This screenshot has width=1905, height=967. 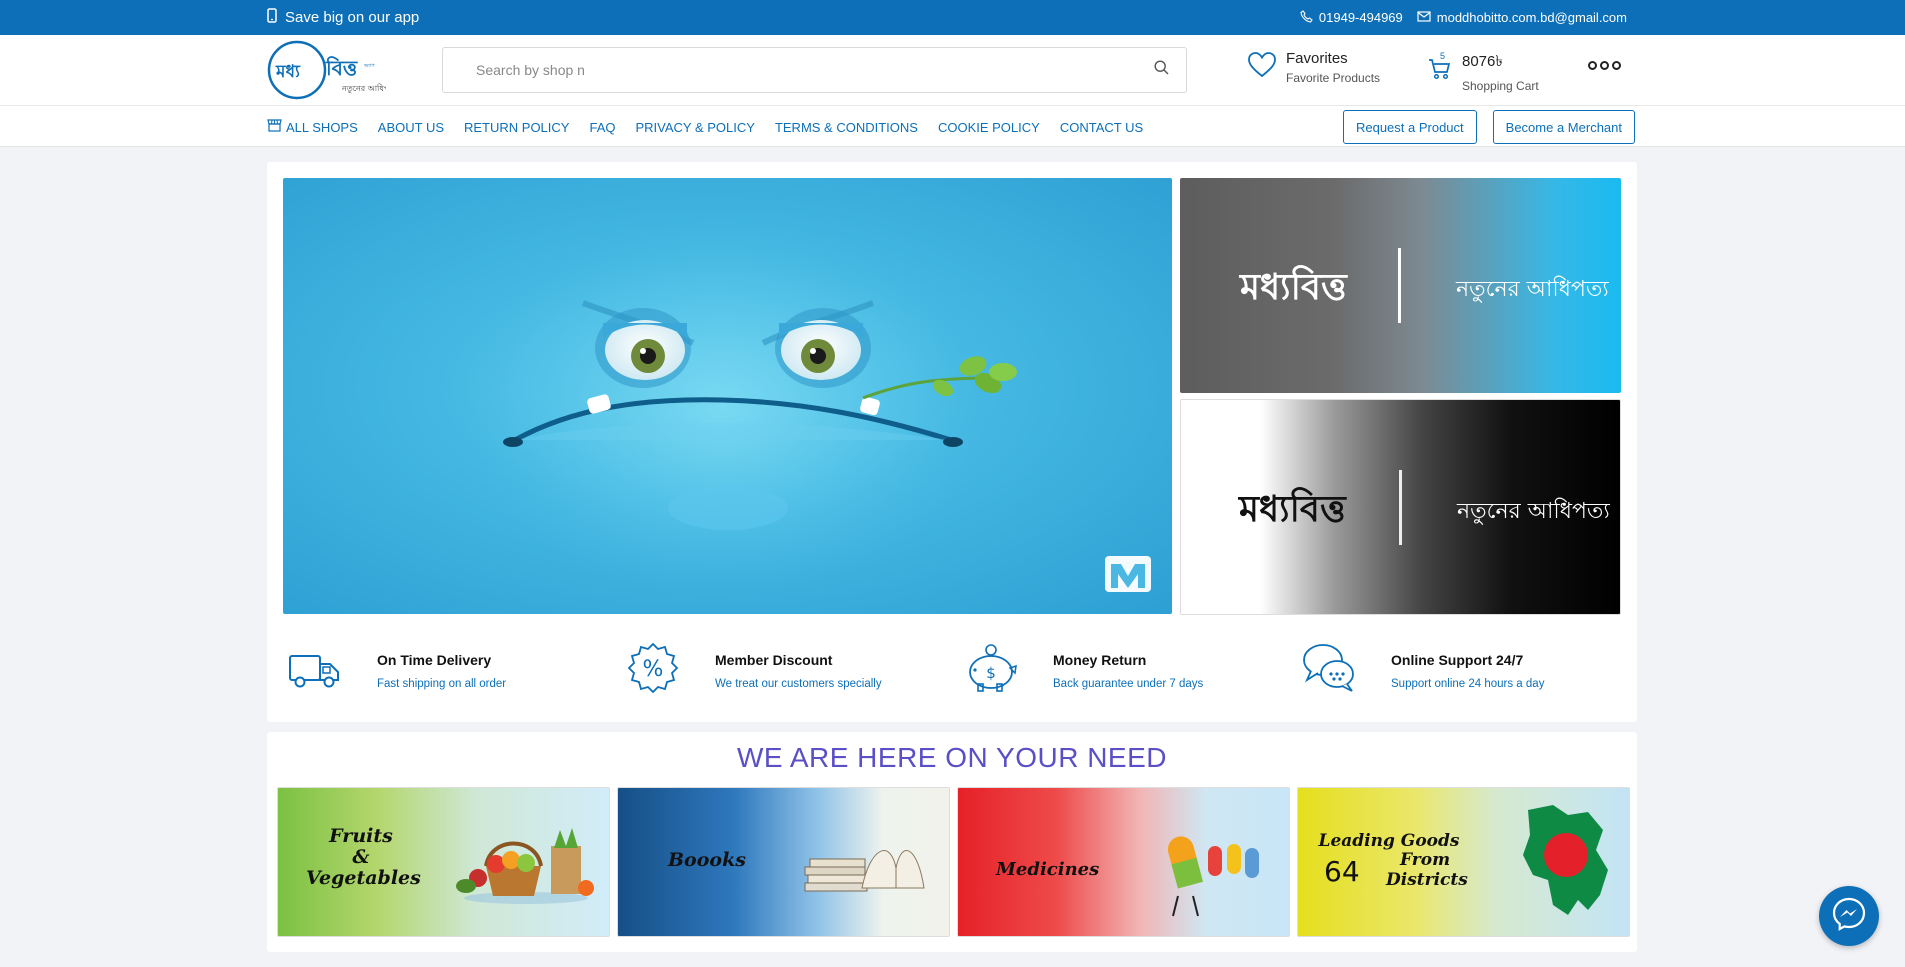 What do you see at coordinates (443, 862) in the screenshot?
I see `category-fruits-vegetables: Fruits & Vegetables` at bounding box center [443, 862].